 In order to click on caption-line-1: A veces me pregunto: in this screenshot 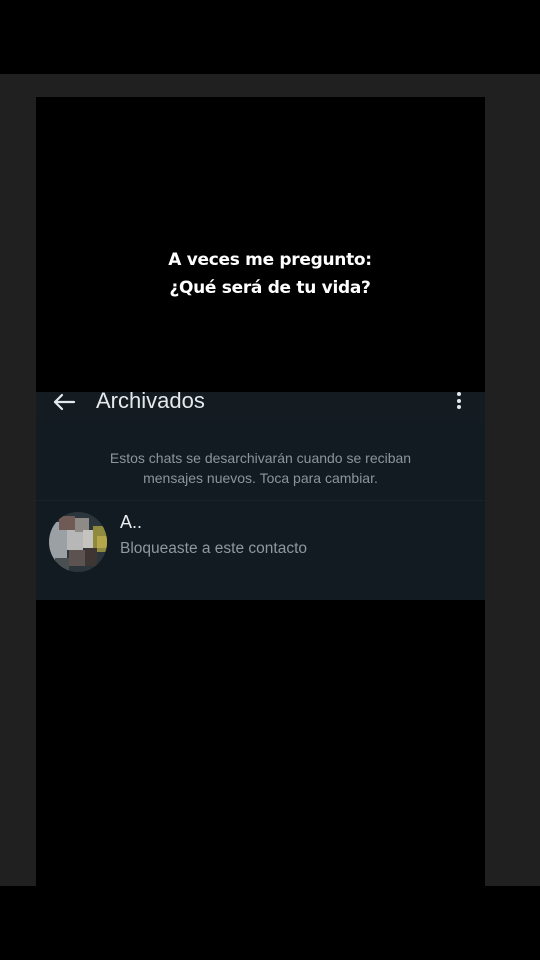, I will do `click(270, 260)`.